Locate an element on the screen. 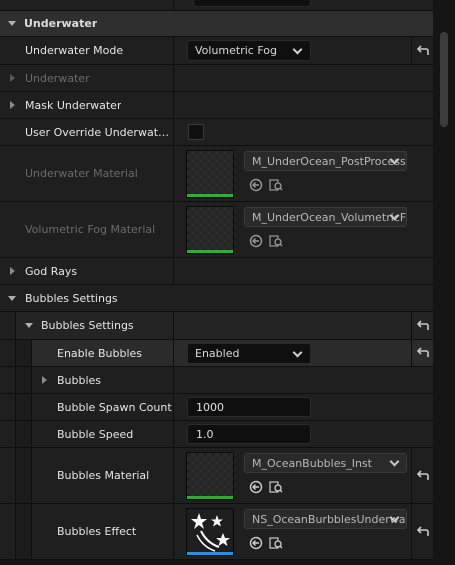  underwater-material-label: Underwater Material is located at coordinates (81, 173).